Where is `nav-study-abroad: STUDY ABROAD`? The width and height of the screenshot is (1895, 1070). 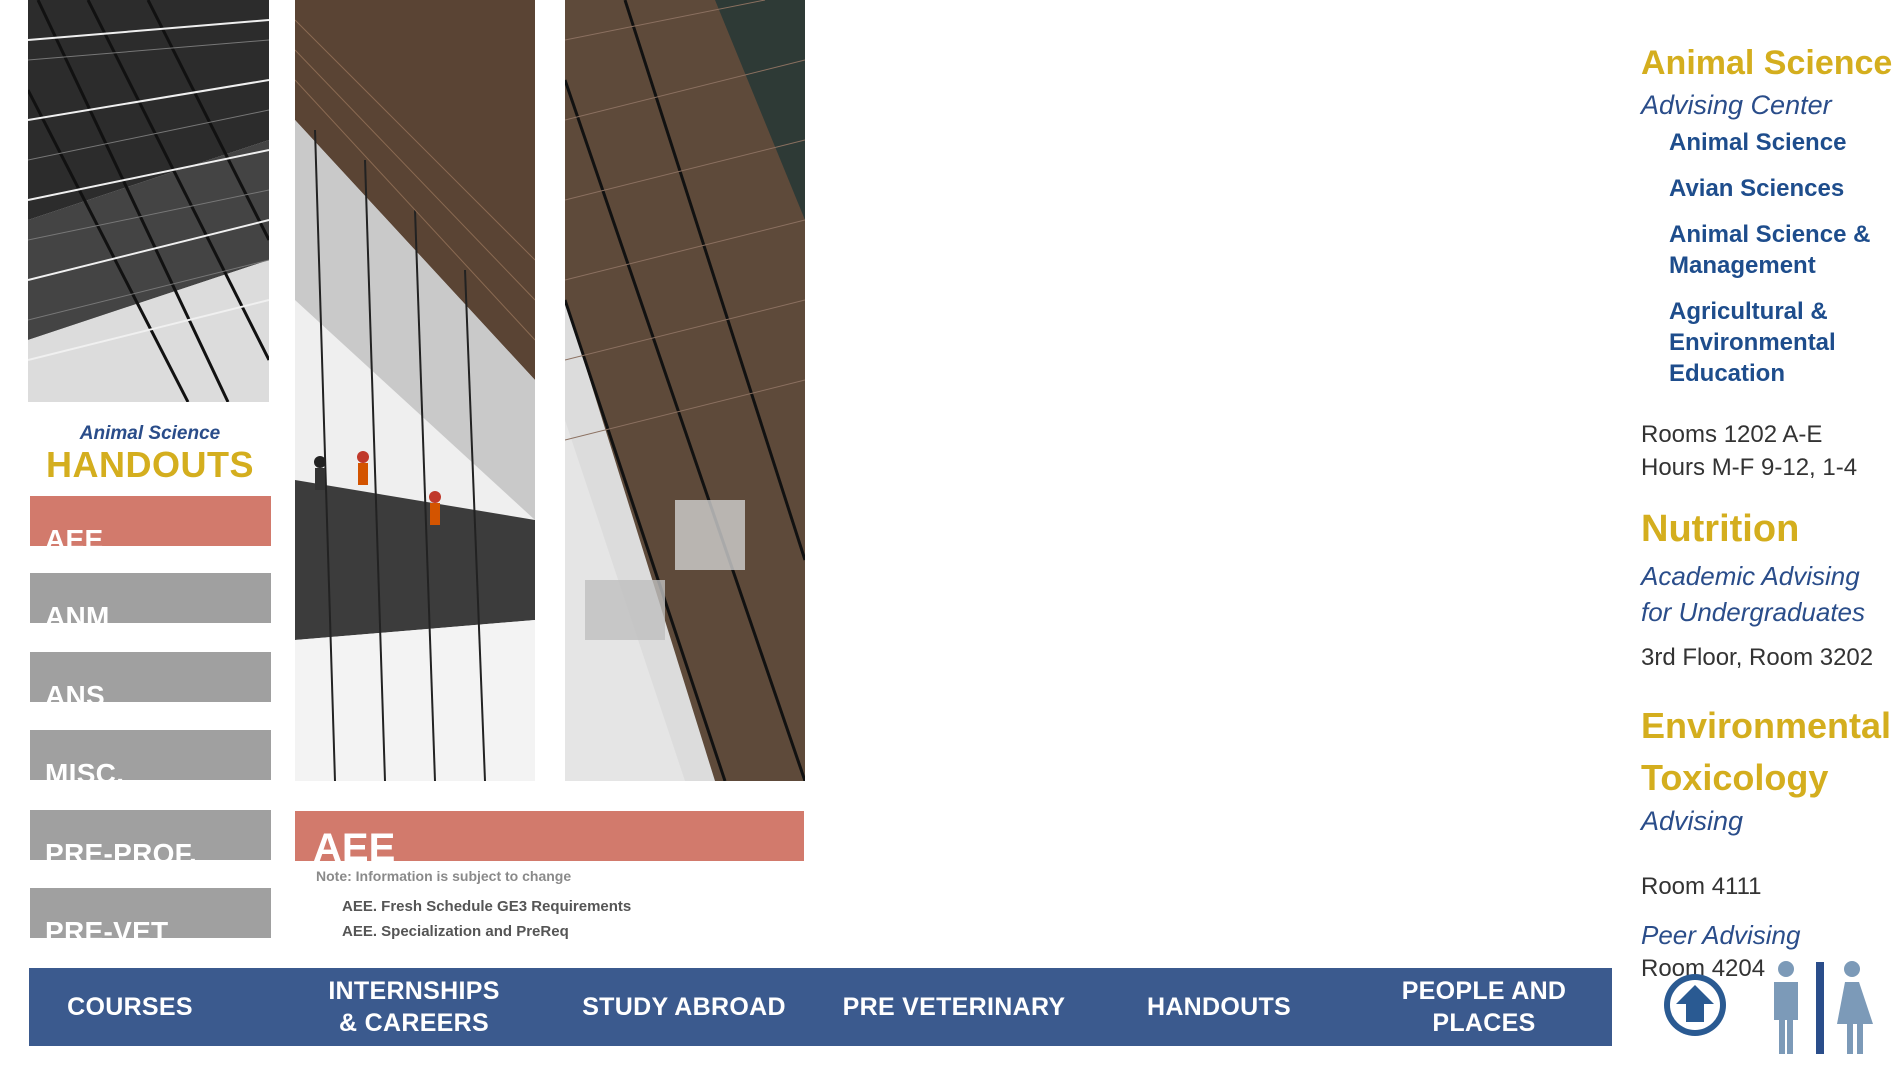
nav-study-abroad: STUDY ABROAD is located at coordinates (684, 1007).